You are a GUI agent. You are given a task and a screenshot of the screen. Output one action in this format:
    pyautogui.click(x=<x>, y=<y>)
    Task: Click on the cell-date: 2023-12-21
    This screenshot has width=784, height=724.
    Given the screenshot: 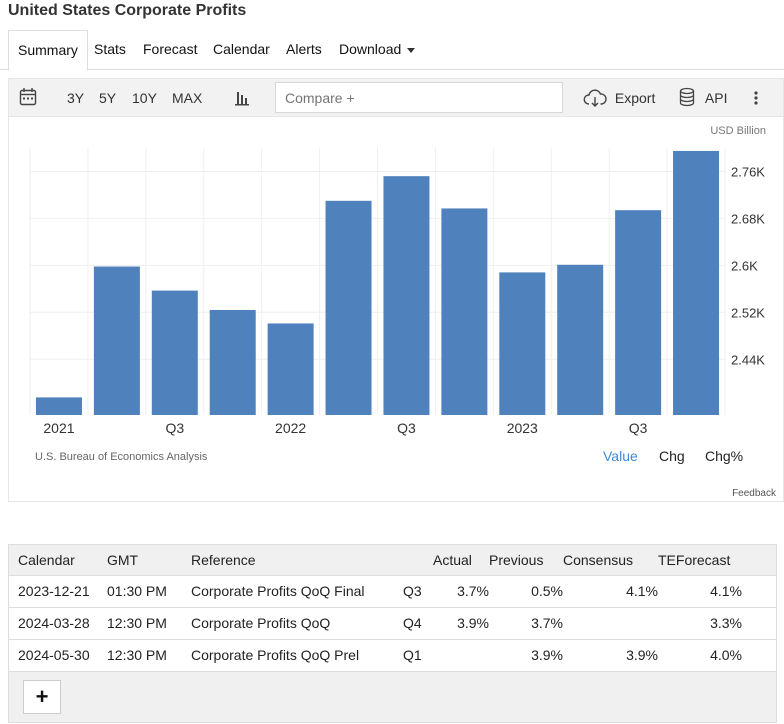 What is the action you would take?
    pyautogui.click(x=58, y=591)
    